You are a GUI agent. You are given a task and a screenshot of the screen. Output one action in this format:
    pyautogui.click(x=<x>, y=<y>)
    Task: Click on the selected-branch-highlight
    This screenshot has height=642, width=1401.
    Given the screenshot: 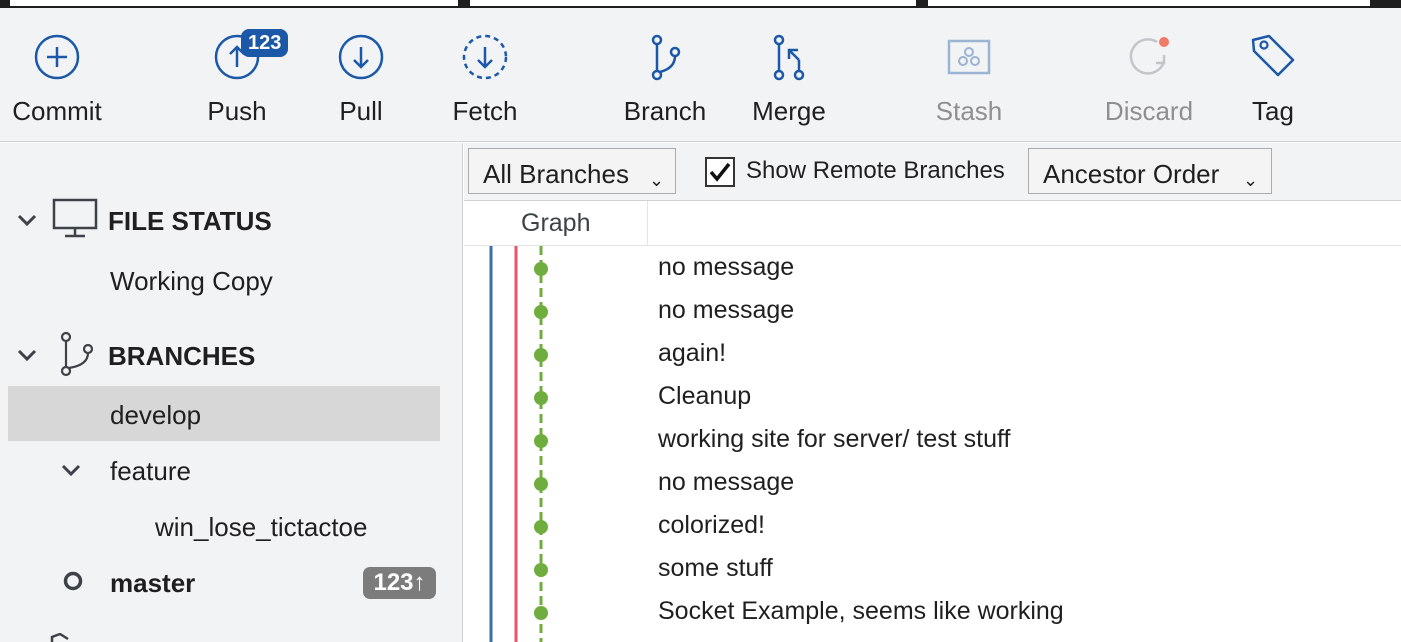 What is the action you would take?
    pyautogui.click(x=224, y=413)
    